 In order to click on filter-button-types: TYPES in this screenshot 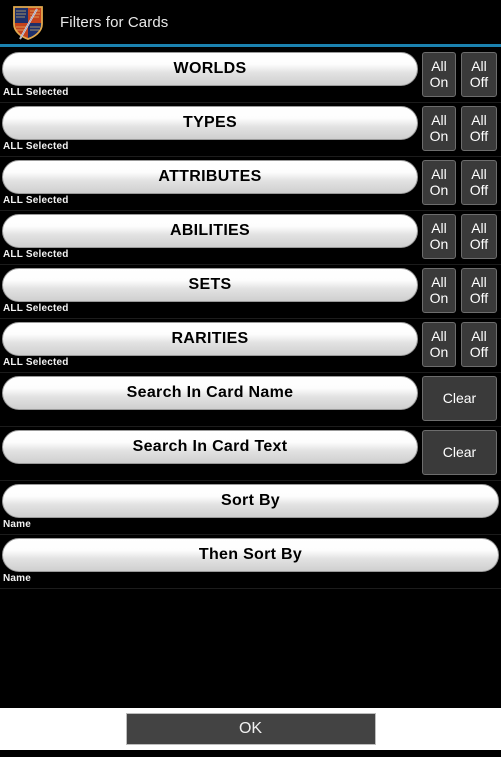, I will do `click(210, 123)`.